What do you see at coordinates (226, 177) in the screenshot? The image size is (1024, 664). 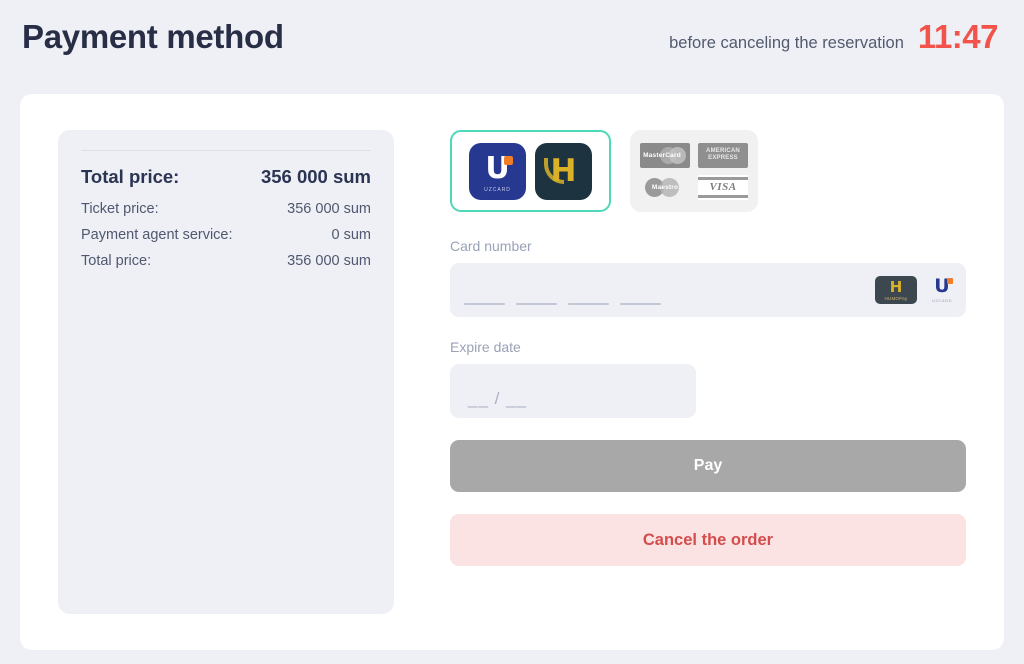 I see `summary-row-total-header: Total price: 356 000 sum` at bounding box center [226, 177].